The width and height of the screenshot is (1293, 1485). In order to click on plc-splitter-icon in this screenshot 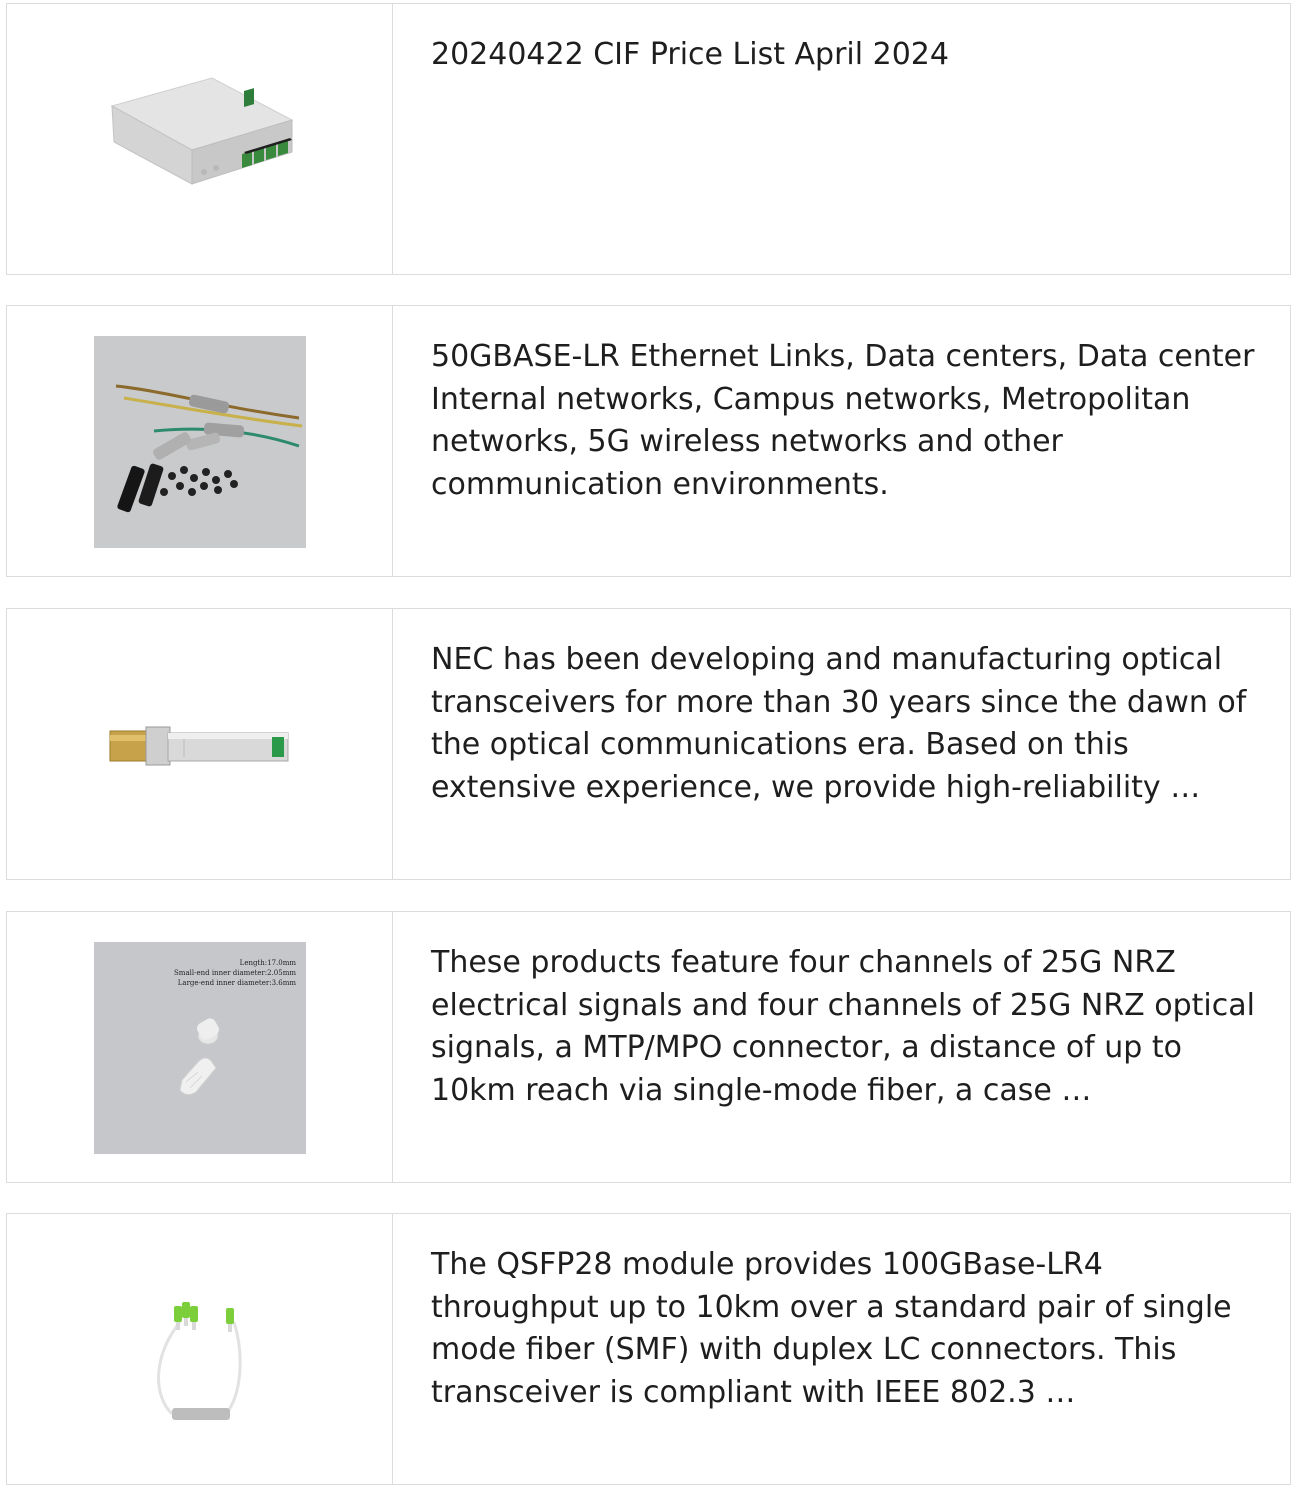, I will do `click(200, 1350)`.